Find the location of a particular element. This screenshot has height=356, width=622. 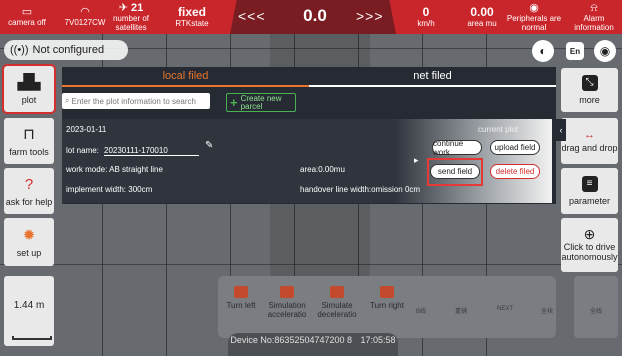

plot-area: area:0.00mu is located at coordinates (322, 169).